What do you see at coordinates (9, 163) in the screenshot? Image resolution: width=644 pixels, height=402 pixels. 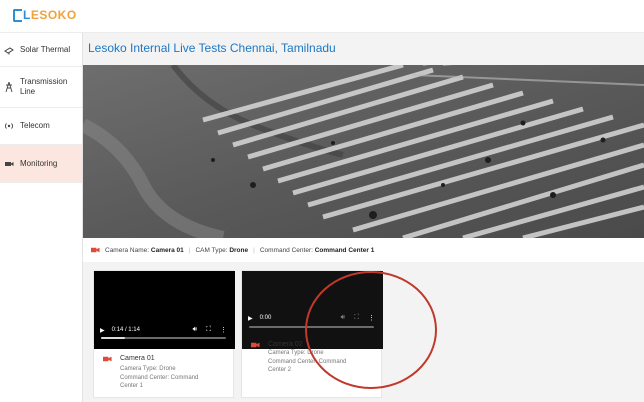 I see `camera-icon` at bounding box center [9, 163].